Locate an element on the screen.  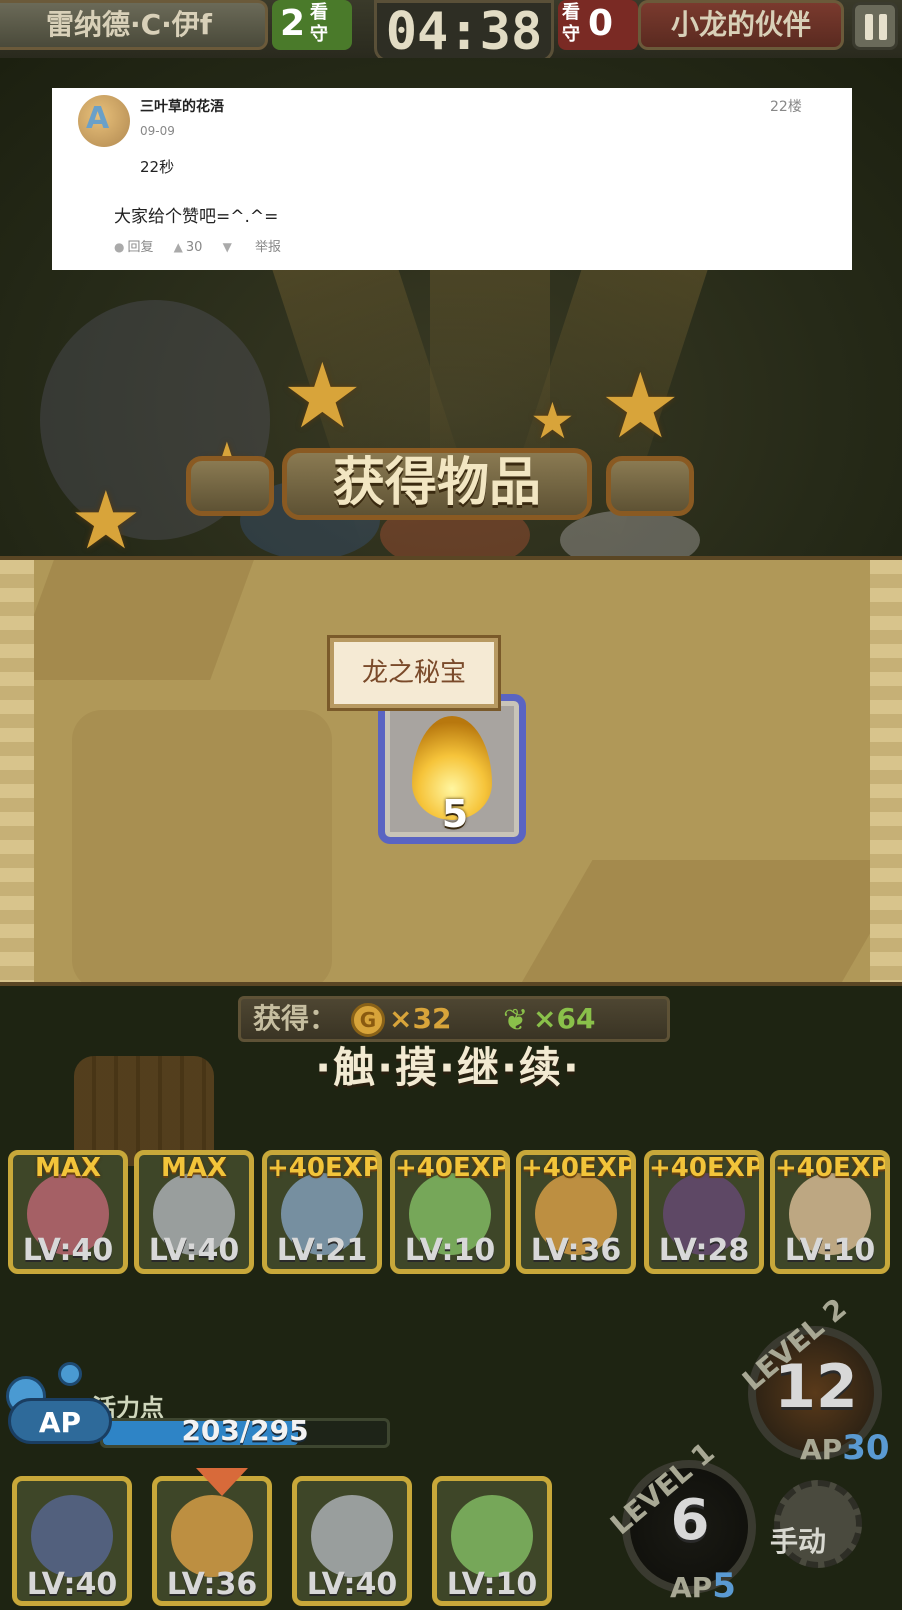
rewards-label: 获得： is located at coordinates (295, 1018).